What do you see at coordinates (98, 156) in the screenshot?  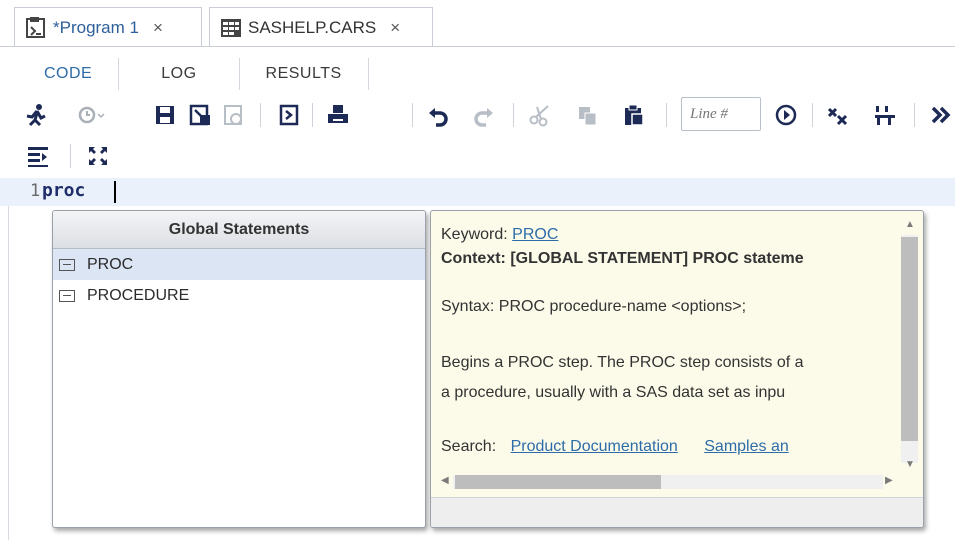 I see `maximize-icon` at bounding box center [98, 156].